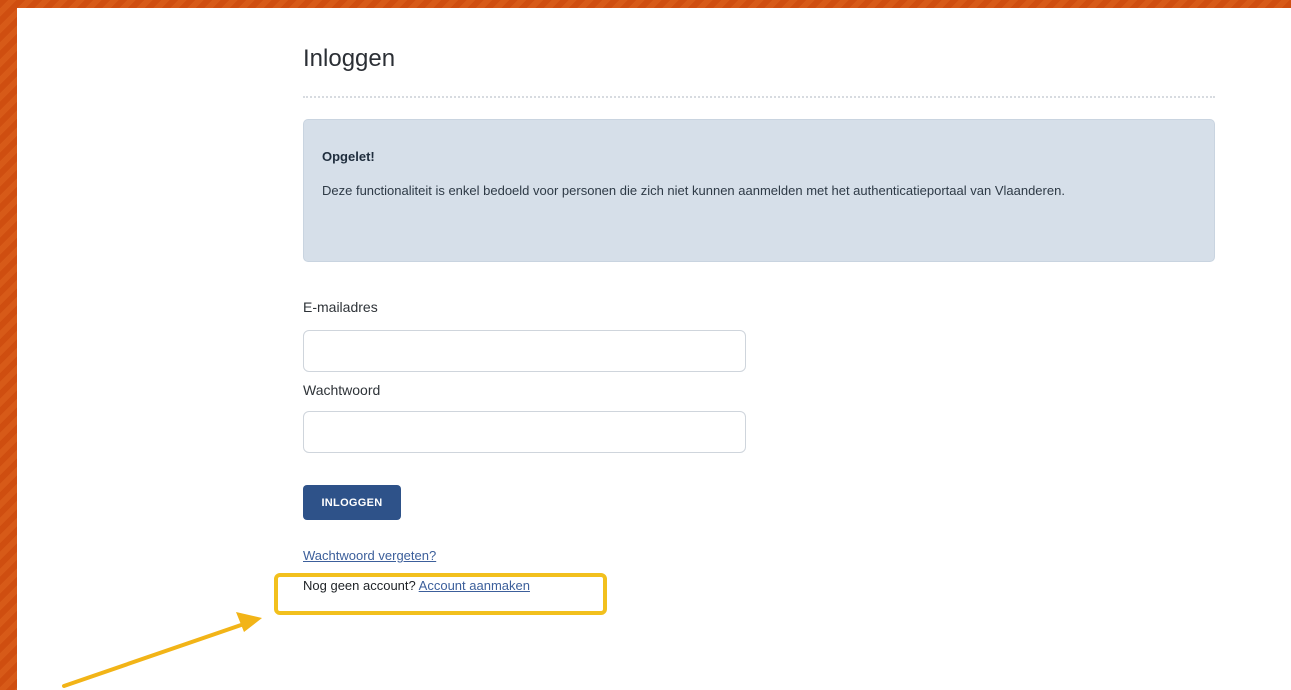 This screenshot has height=690, width=1291. I want to click on arrow-annotation, so click(162, 650).